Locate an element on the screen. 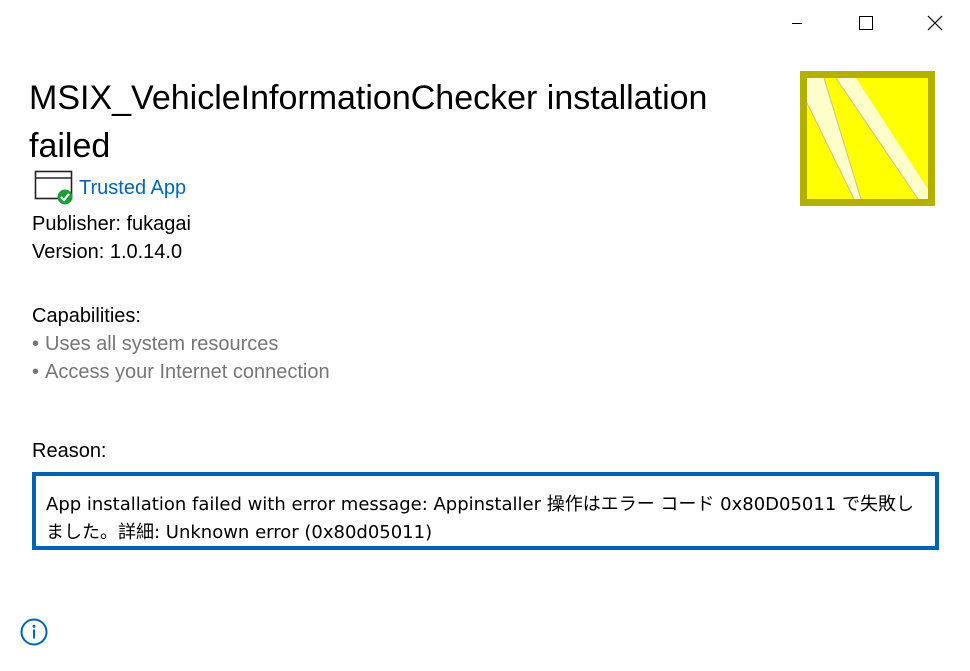 Image resolution: width=970 pixels, height=671 pixels. close-icon is located at coordinates (935, 23).